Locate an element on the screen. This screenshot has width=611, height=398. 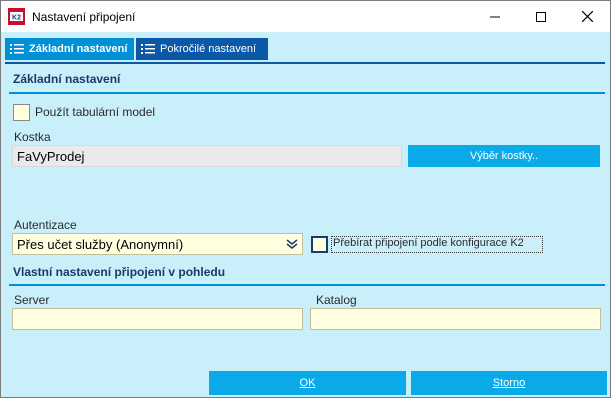
maximize-button is located at coordinates (541, 16).